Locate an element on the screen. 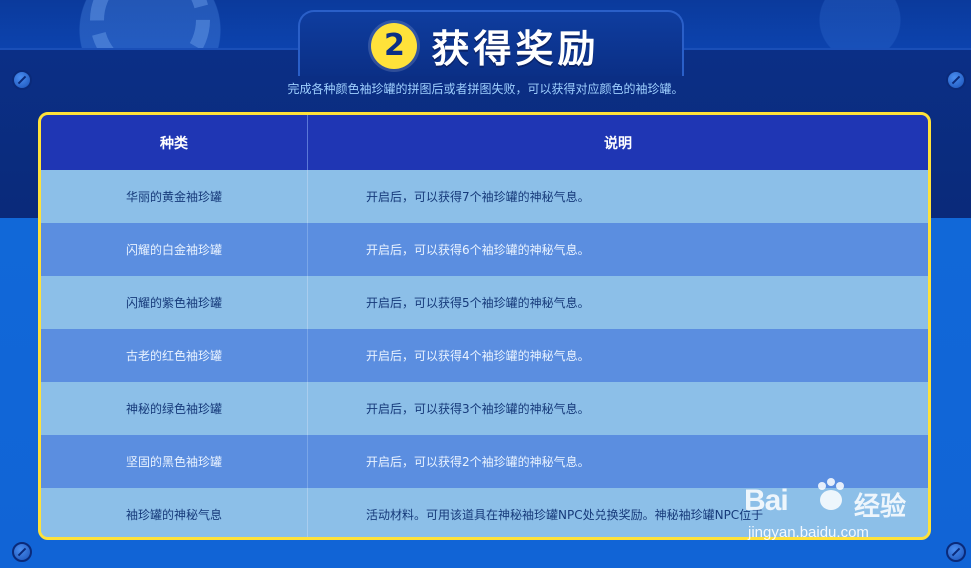  table-row: 闪耀的紫色袖珍罐 开启后，可以获得5个袖珍罐的神秘气息。 is located at coordinates (484, 302).